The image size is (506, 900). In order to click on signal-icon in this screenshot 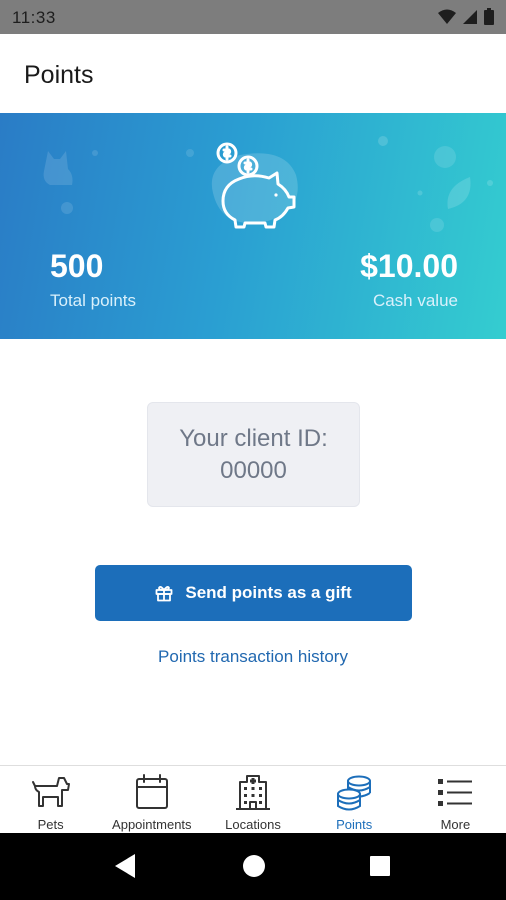, I will do `click(470, 16)`.